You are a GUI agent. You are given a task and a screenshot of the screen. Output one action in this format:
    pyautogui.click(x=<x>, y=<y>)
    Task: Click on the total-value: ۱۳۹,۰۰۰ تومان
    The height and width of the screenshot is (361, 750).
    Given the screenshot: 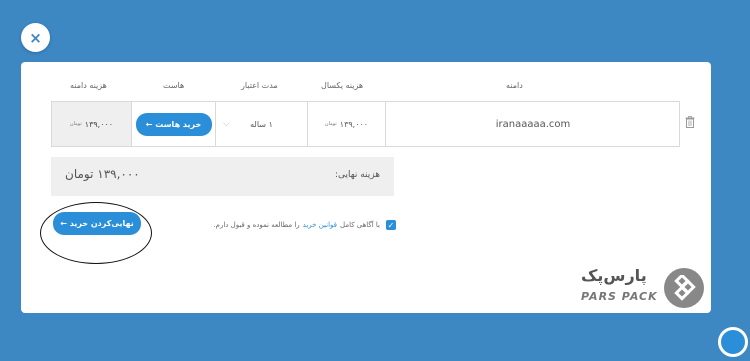 What is the action you would take?
    pyautogui.click(x=102, y=174)
    